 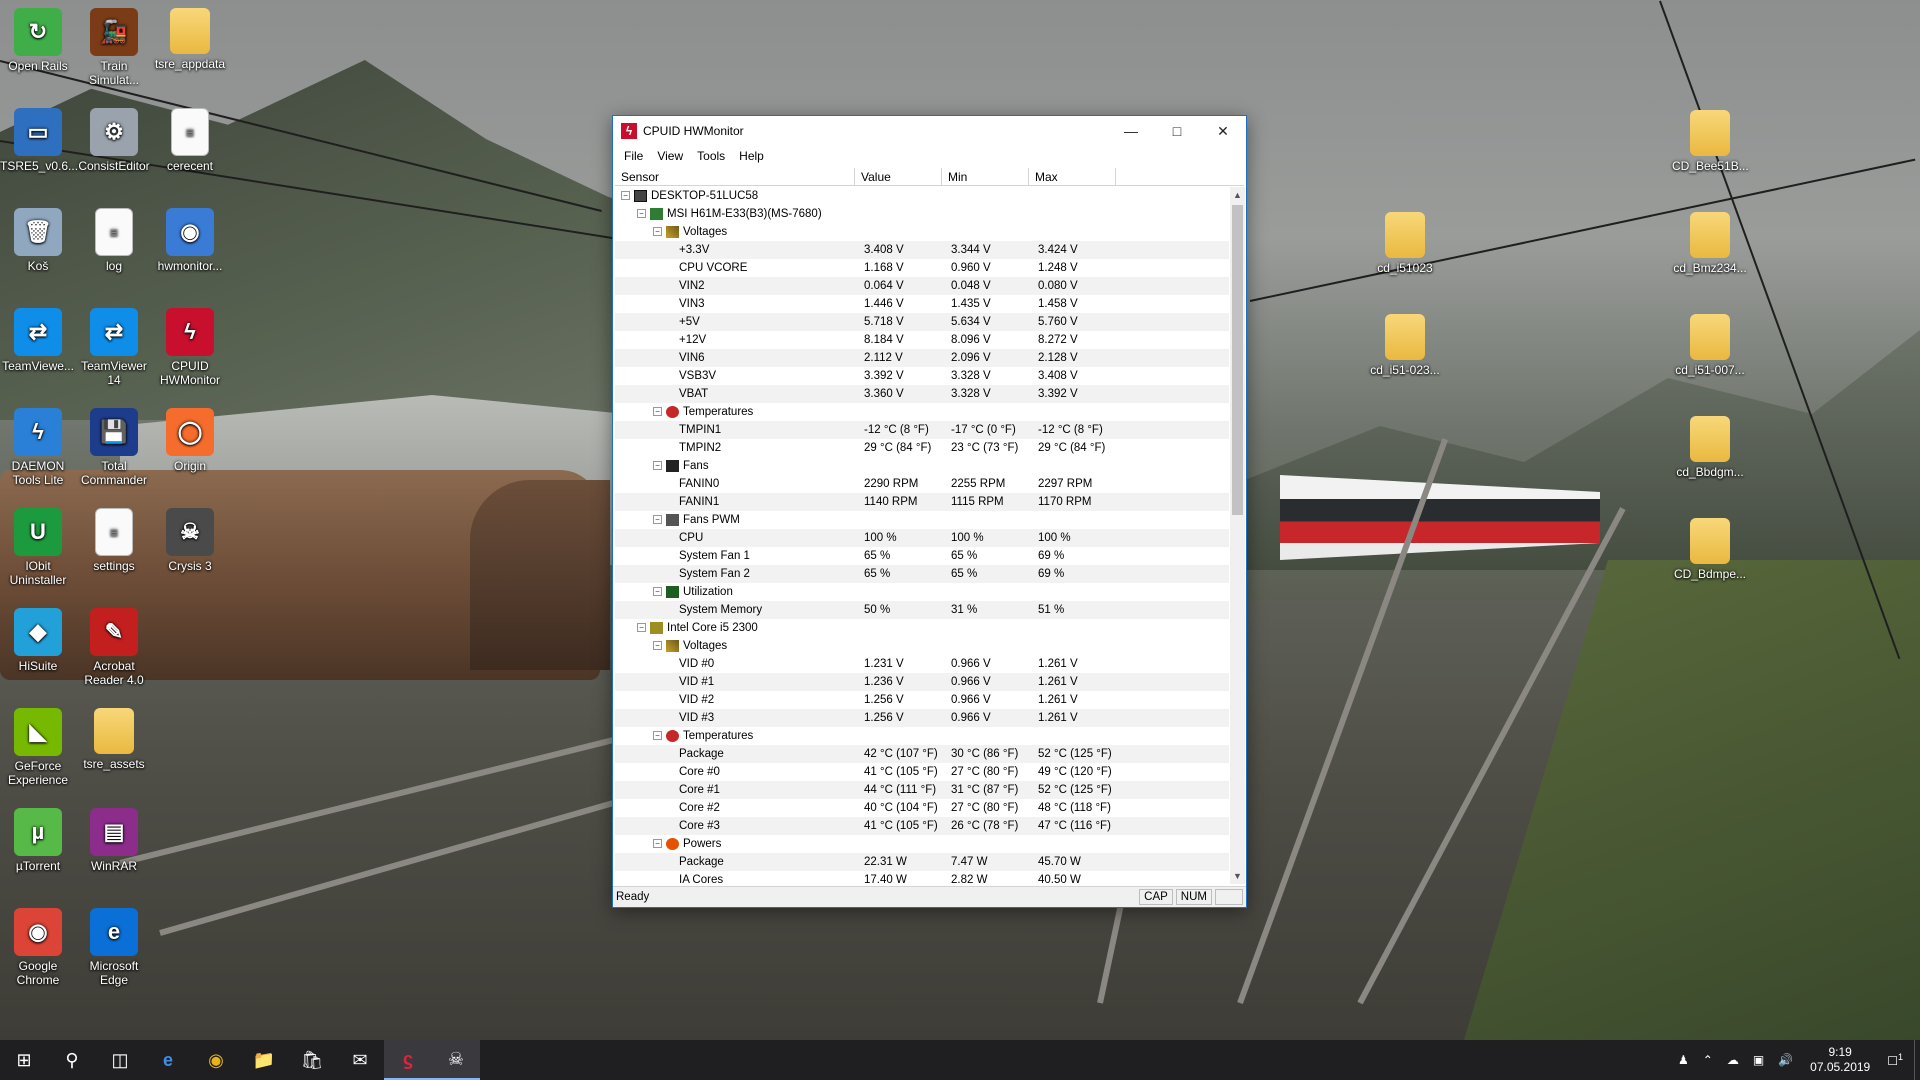 I want to click on desktop-icon: ☠ Crysis 3, so click(x=190, y=540).